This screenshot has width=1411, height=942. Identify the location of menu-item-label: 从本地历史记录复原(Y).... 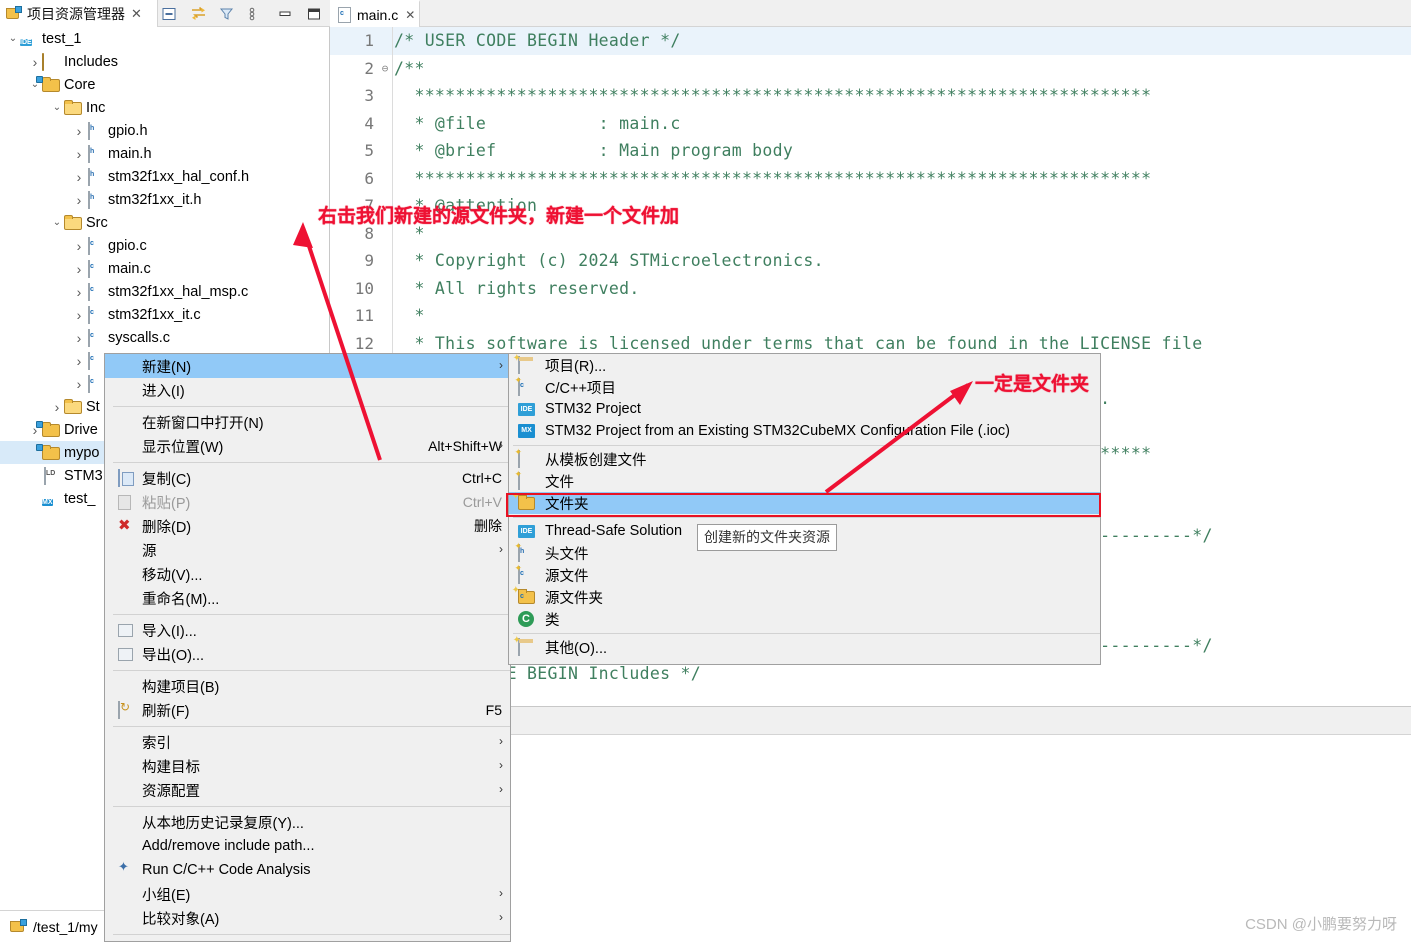
(223, 823).